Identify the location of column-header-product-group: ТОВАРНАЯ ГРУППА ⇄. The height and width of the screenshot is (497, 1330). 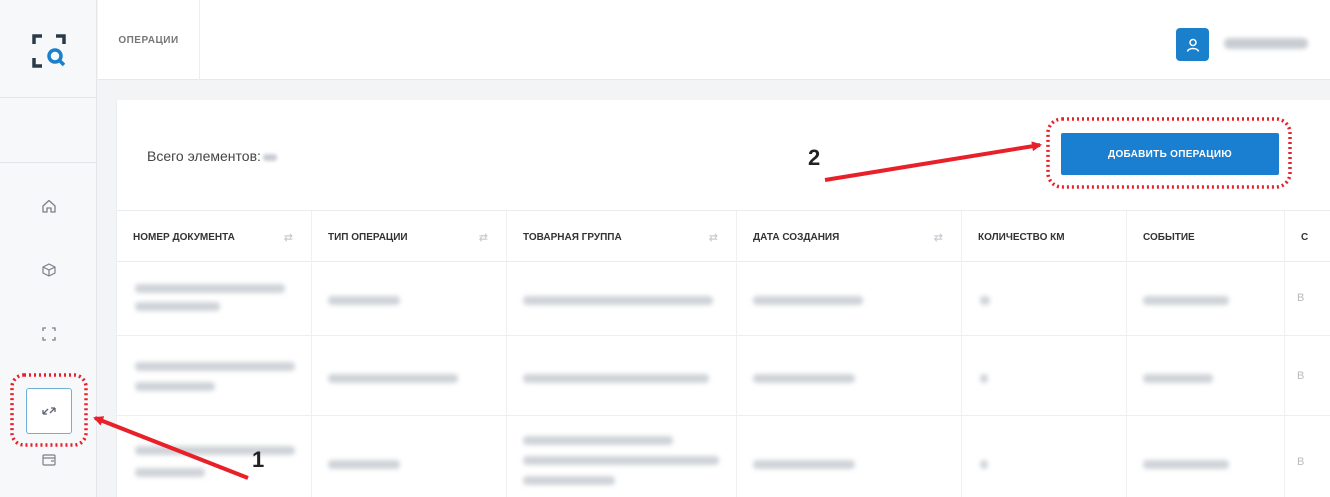
(622, 237).